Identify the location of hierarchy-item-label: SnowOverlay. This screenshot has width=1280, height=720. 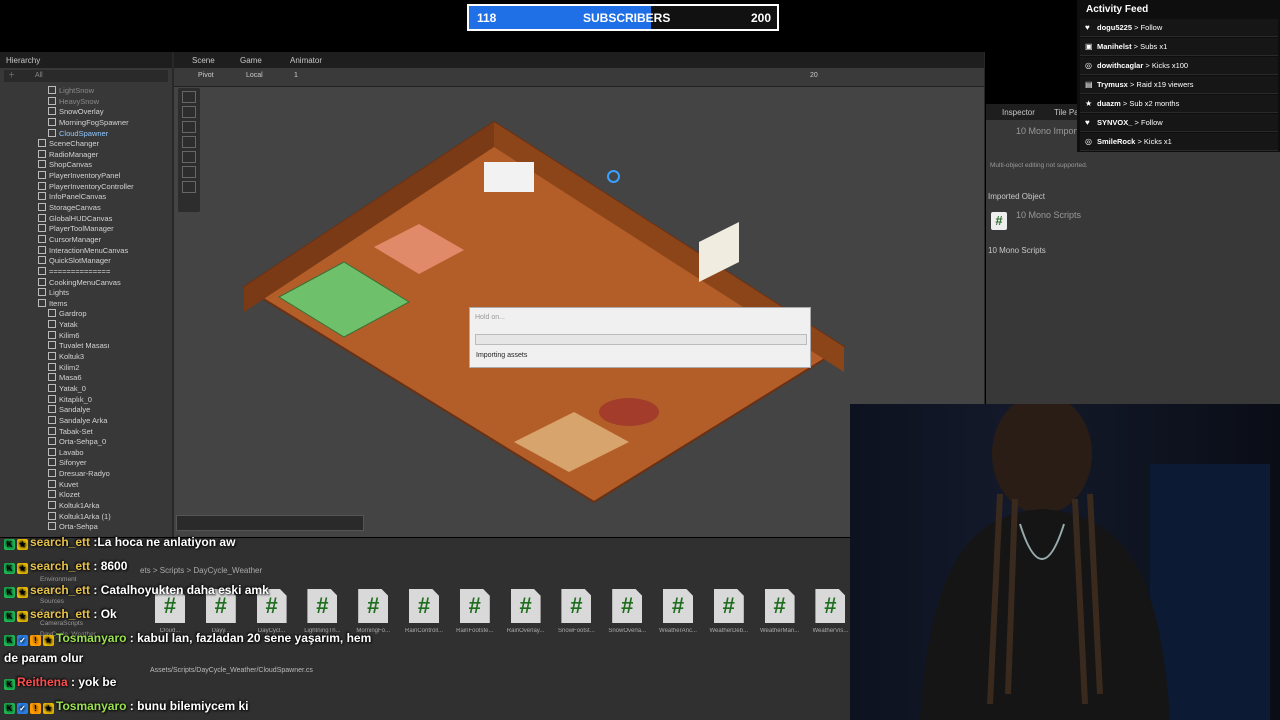
(81, 112).